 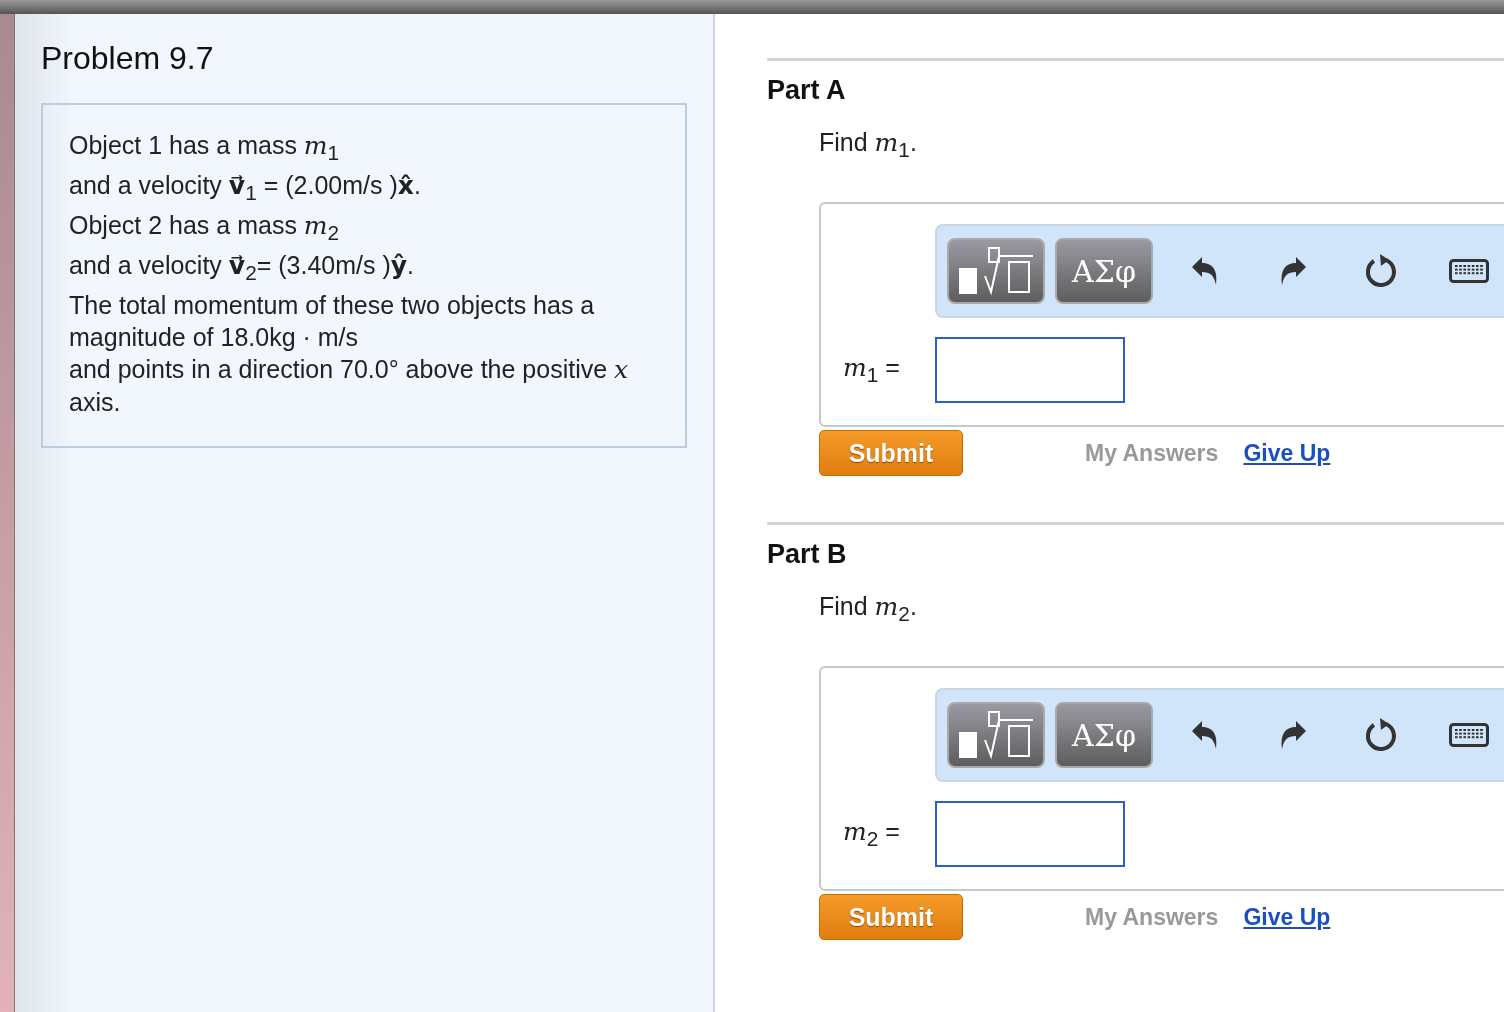 What do you see at coordinates (128, 58) in the screenshot?
I see `problem-title: Problem 9.7` at bounding box center [128, 58].